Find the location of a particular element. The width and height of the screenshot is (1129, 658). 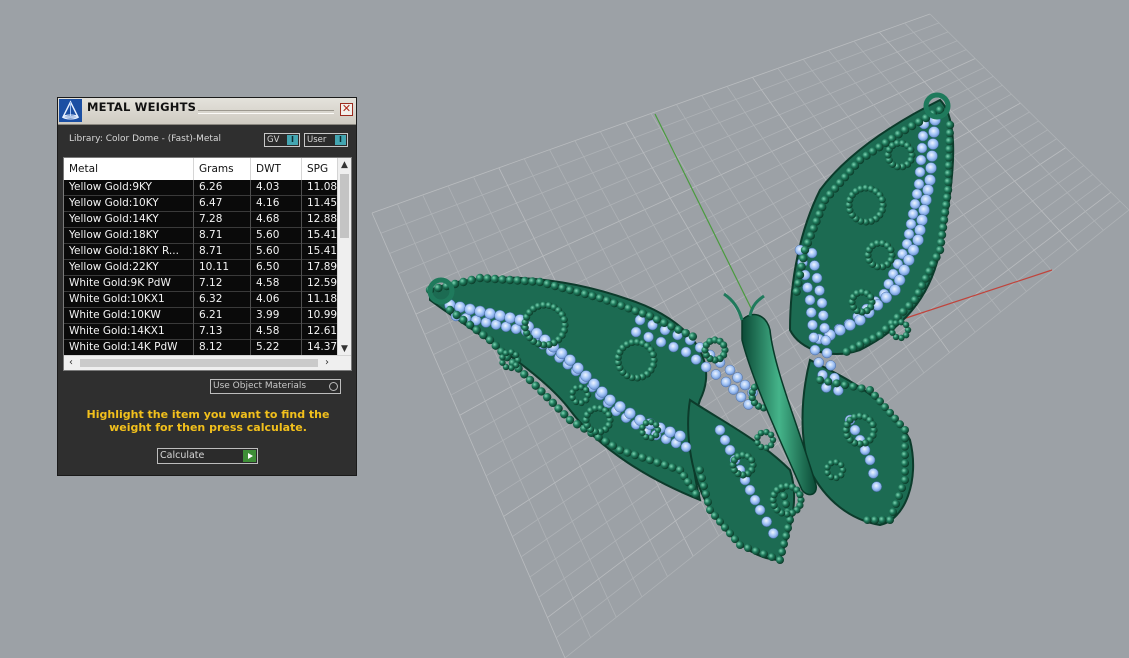

table-row: Yellow Gold:22KY 10.11 6.50 17.89 is located at coordinates (201, 268).